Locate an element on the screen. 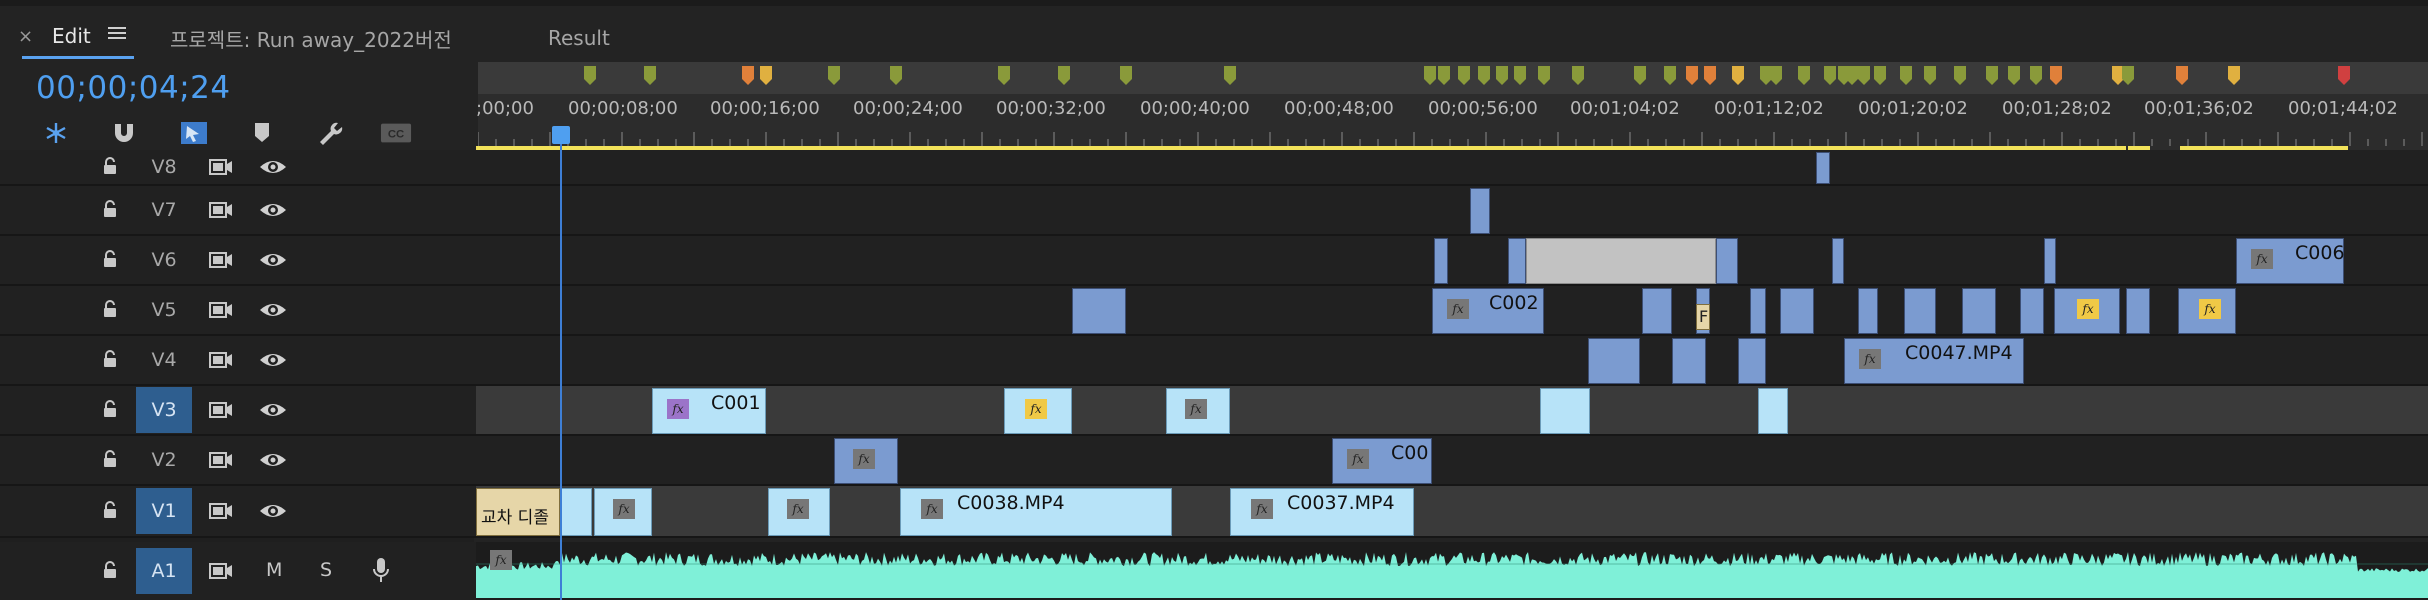 The image size is (2428, 600). track-header-V7 is located at coordinates (238, 210).